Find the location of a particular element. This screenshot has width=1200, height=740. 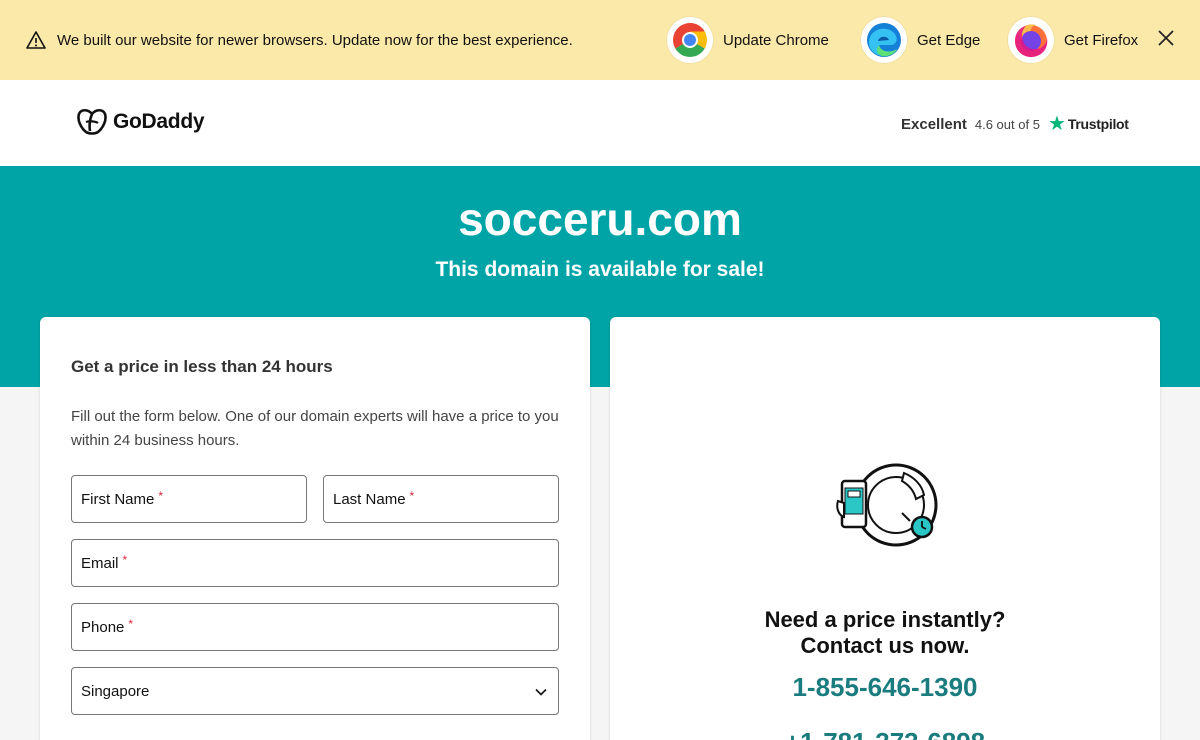

godaddy-logo-icon is located at coordinates (92, 121).